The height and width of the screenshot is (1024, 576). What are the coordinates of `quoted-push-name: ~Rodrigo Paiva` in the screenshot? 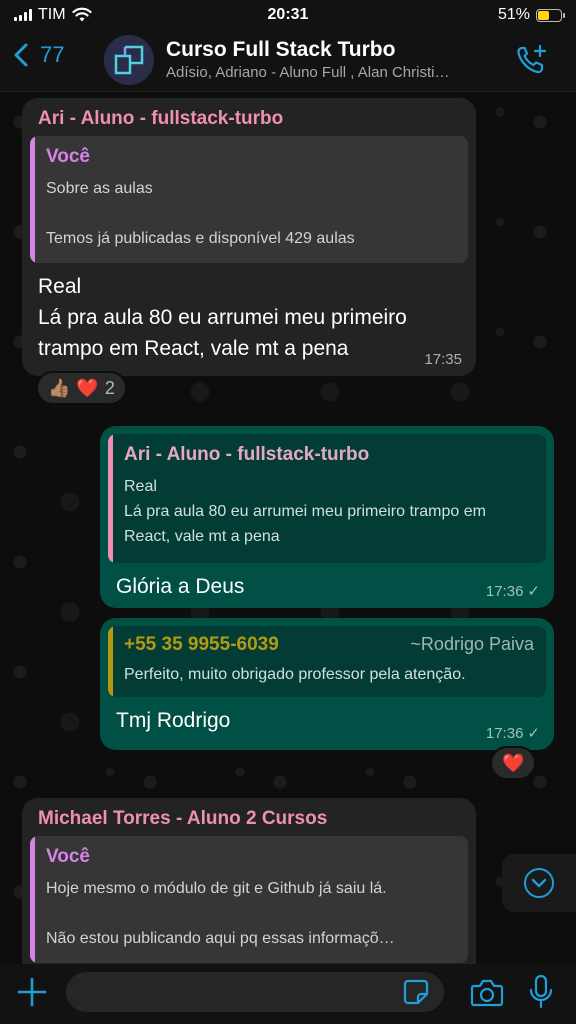 It's located at (472, 644).